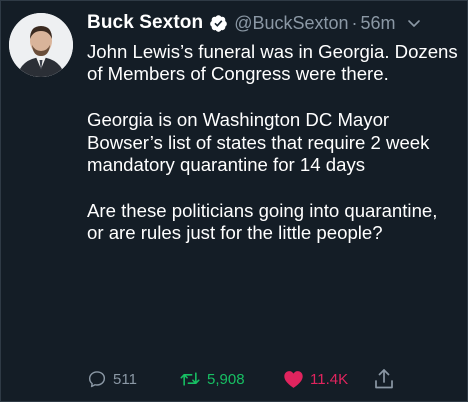  I want to click on reply-icon, so click(97, 379).